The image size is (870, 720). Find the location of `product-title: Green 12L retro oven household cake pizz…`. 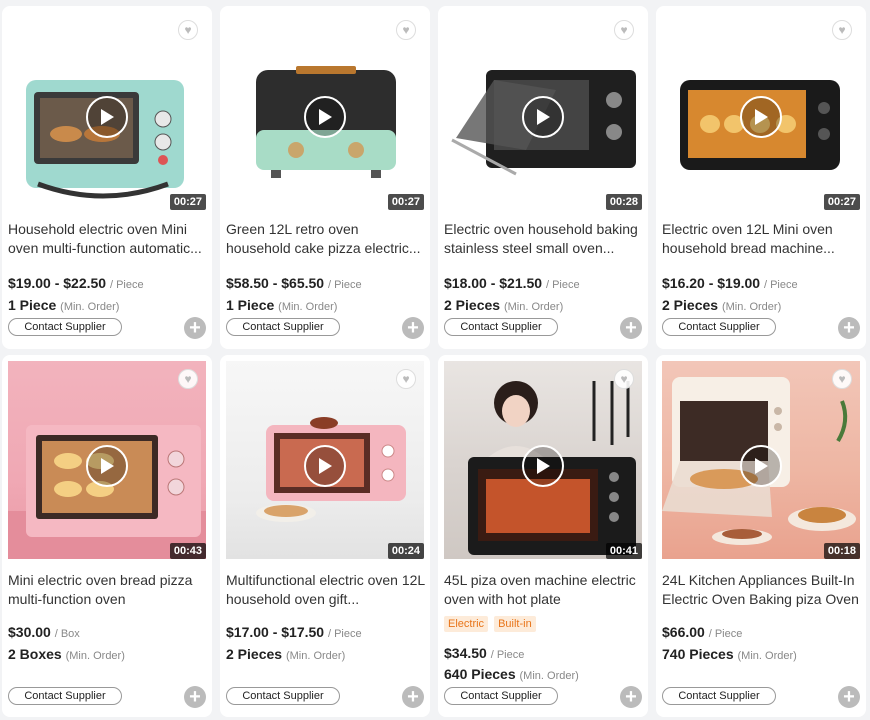

product-title: Green 12L retro oven household cake pizz… is located at coordinates (326, 239).